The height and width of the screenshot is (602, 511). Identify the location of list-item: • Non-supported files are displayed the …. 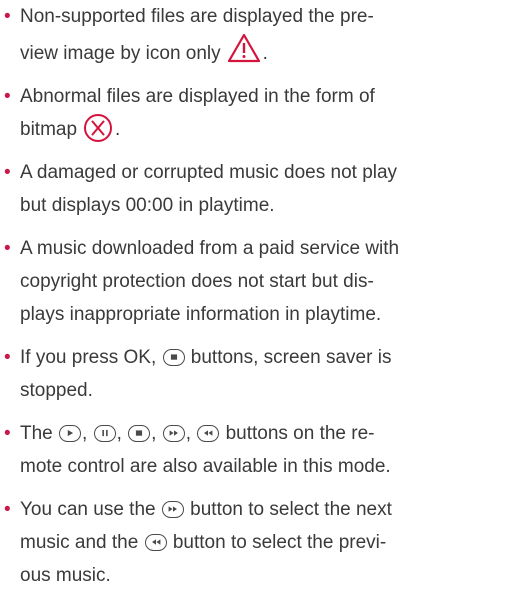
(255, 35).